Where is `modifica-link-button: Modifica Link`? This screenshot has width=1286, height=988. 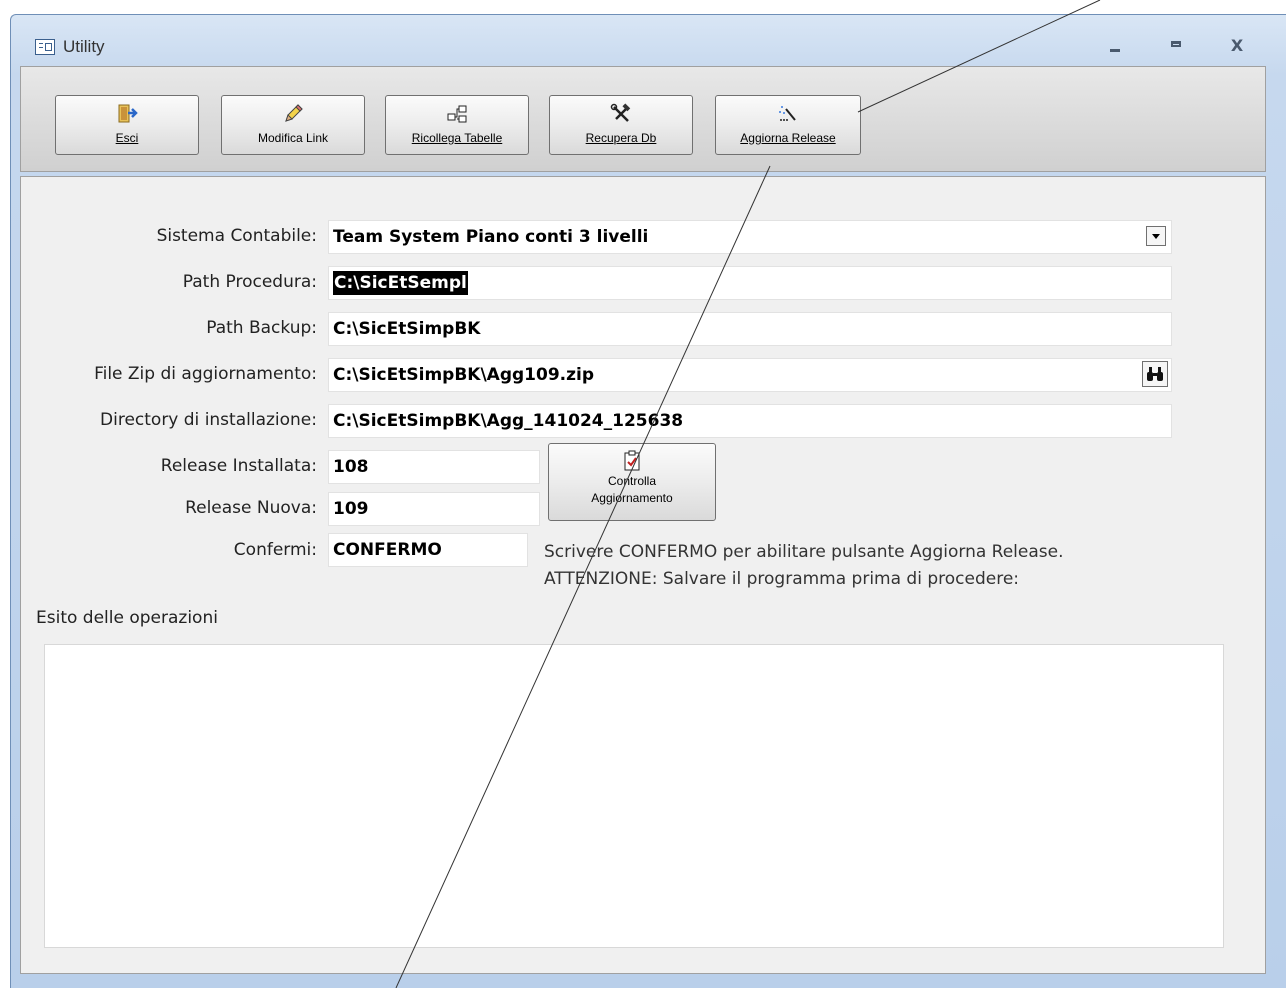
modifica-link-button: Modifica Link is located at coordinates (293, 125).